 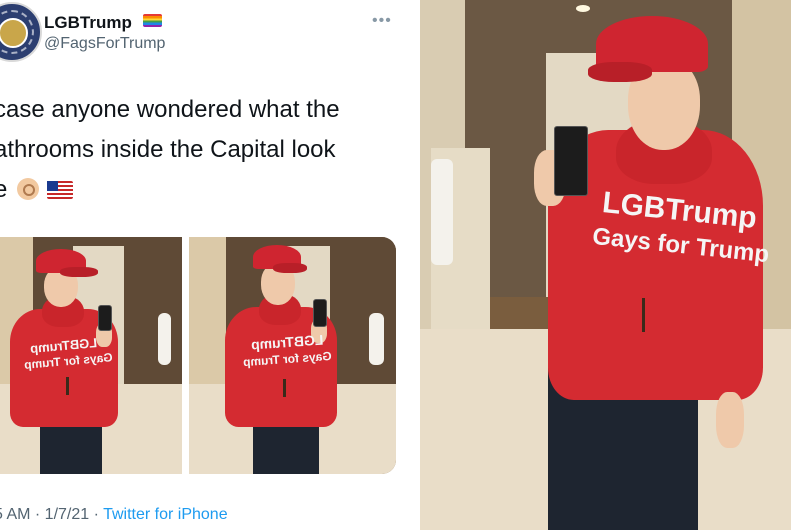 What do you see at coordinates (28, 189) in the screenshot?
I see `ok-hand-icon` at bounding box center [28, 189].